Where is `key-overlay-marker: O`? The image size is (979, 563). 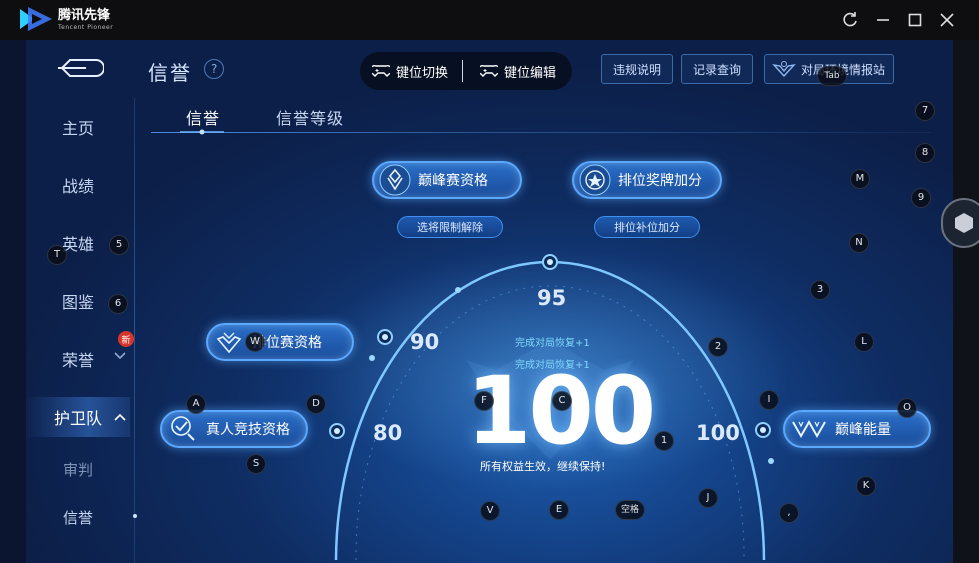 key-overlay-marker: O is located at coordinates (907, 408).